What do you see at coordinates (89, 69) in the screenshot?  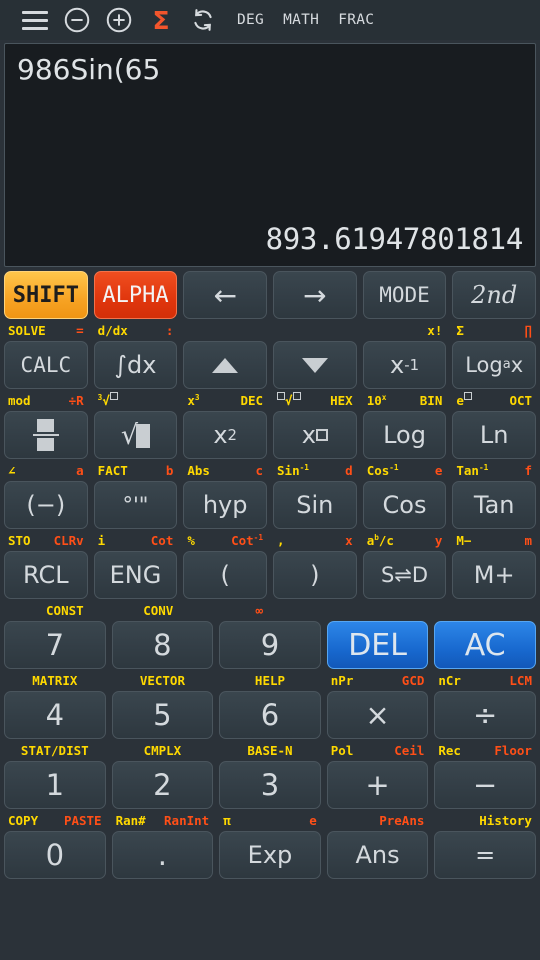 I see `expression-text: 986Sin(65` at bounding box center [89, 69].